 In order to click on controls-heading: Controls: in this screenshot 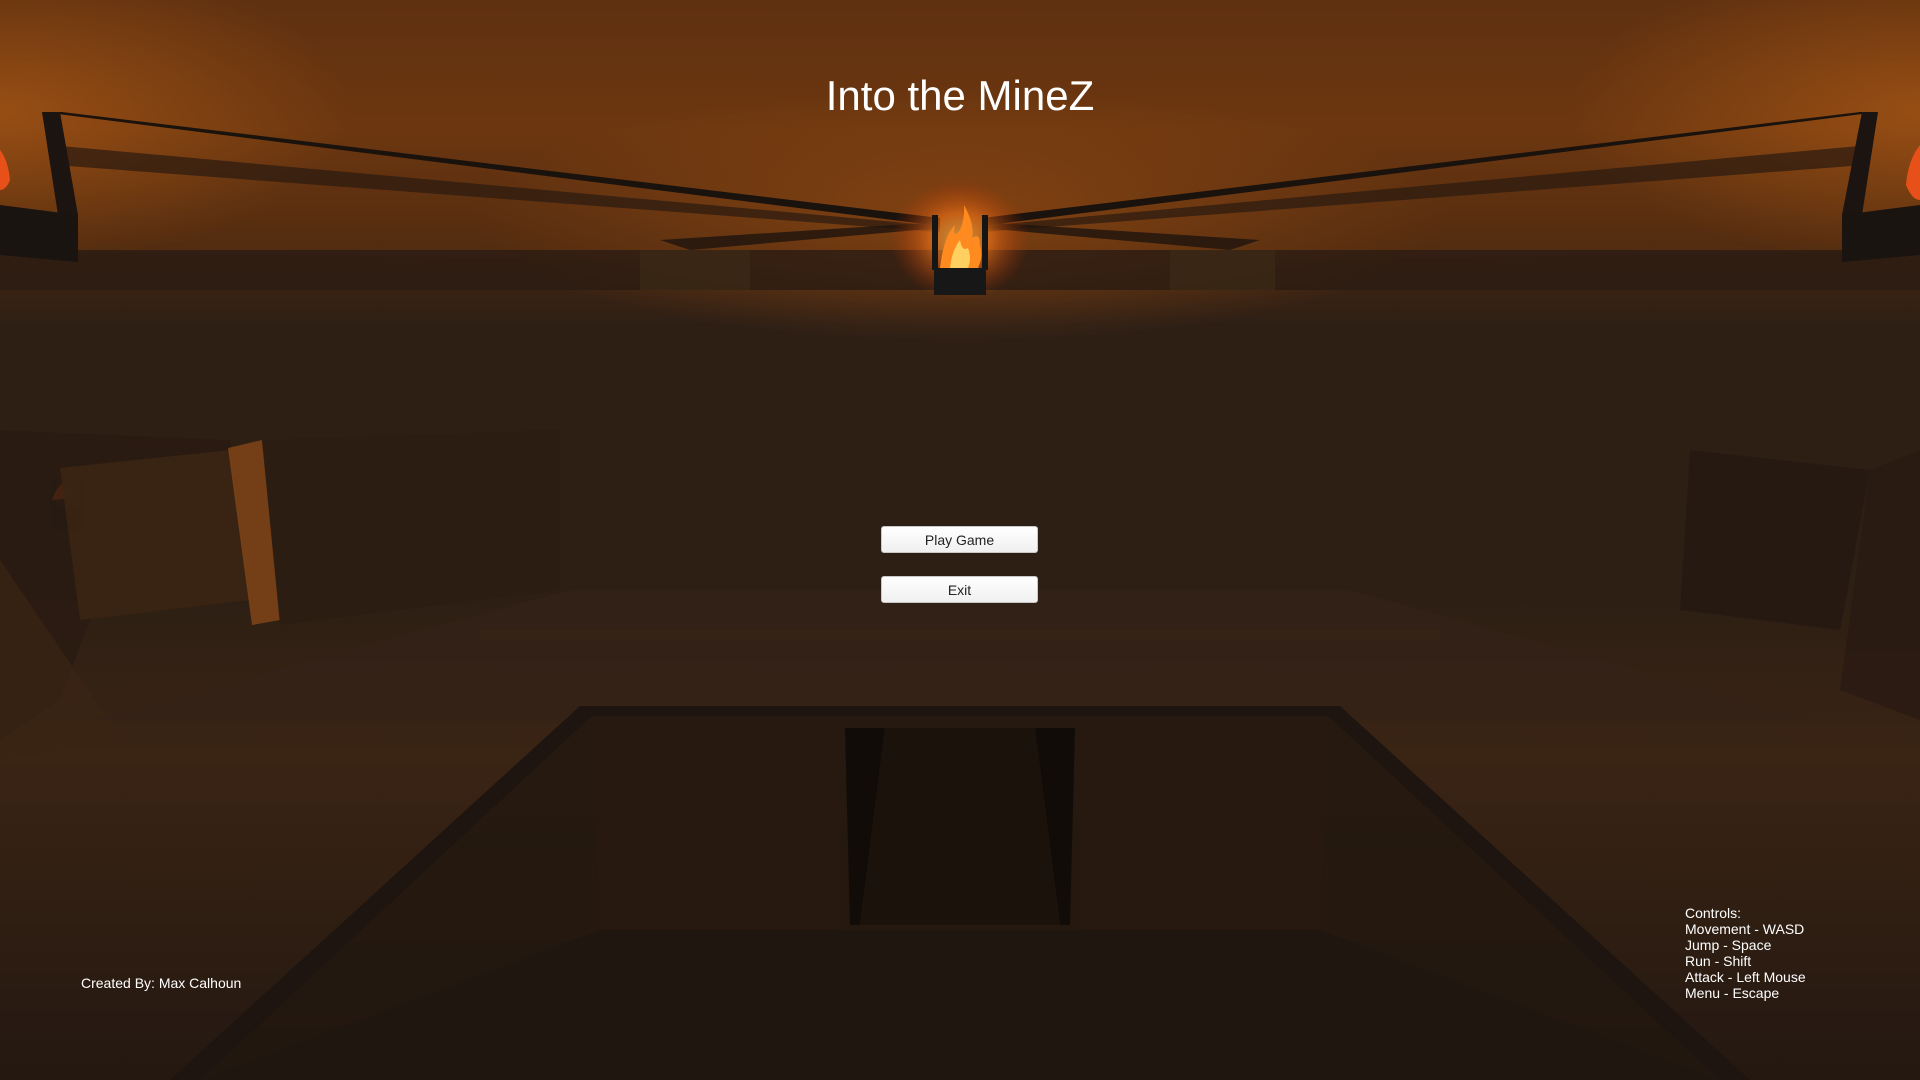, I will do `click(1713, 913)`.